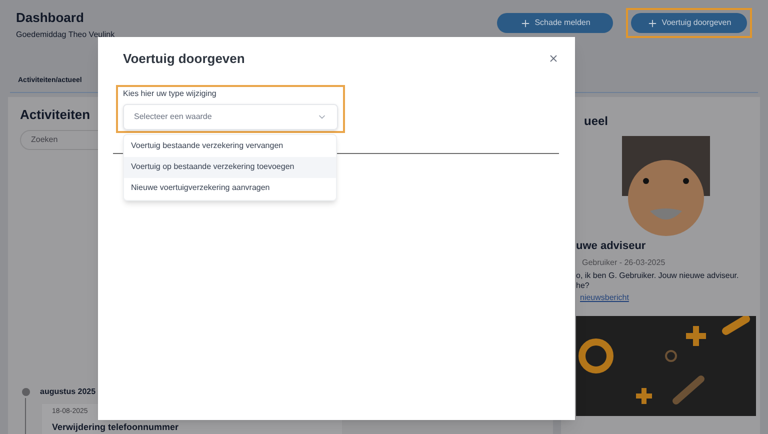 This screenshot has width=768, height=434. What do you see at coordinates (553, 58) in the screenshot?
I see `close-button` at bounding box center [553, 58].